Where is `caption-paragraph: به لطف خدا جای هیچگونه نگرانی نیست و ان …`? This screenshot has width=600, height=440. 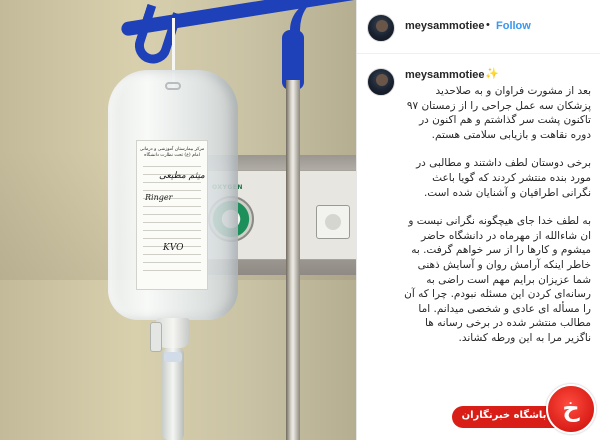
caption-paragraph: به لطف خدا جای هیچگونه نگرانی نیست و ان … is located at coordinates (497, 279).